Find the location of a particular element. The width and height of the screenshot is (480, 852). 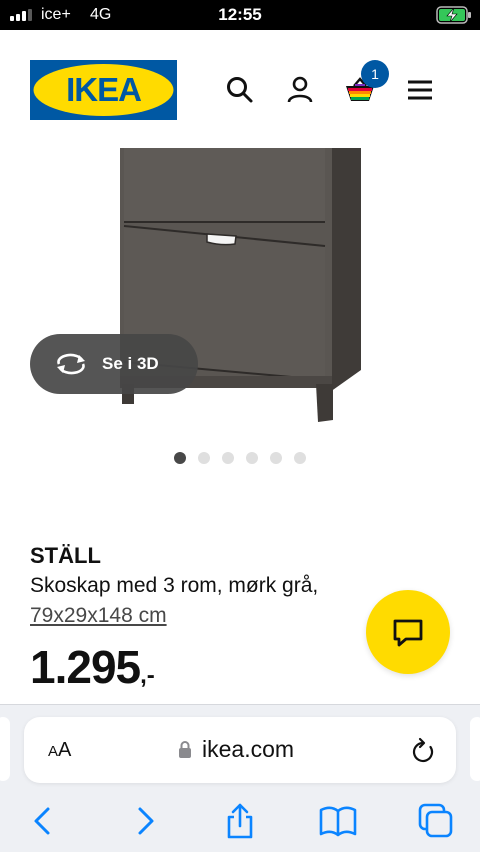

rotate-3d-icon is located at coordinates (71, 364).